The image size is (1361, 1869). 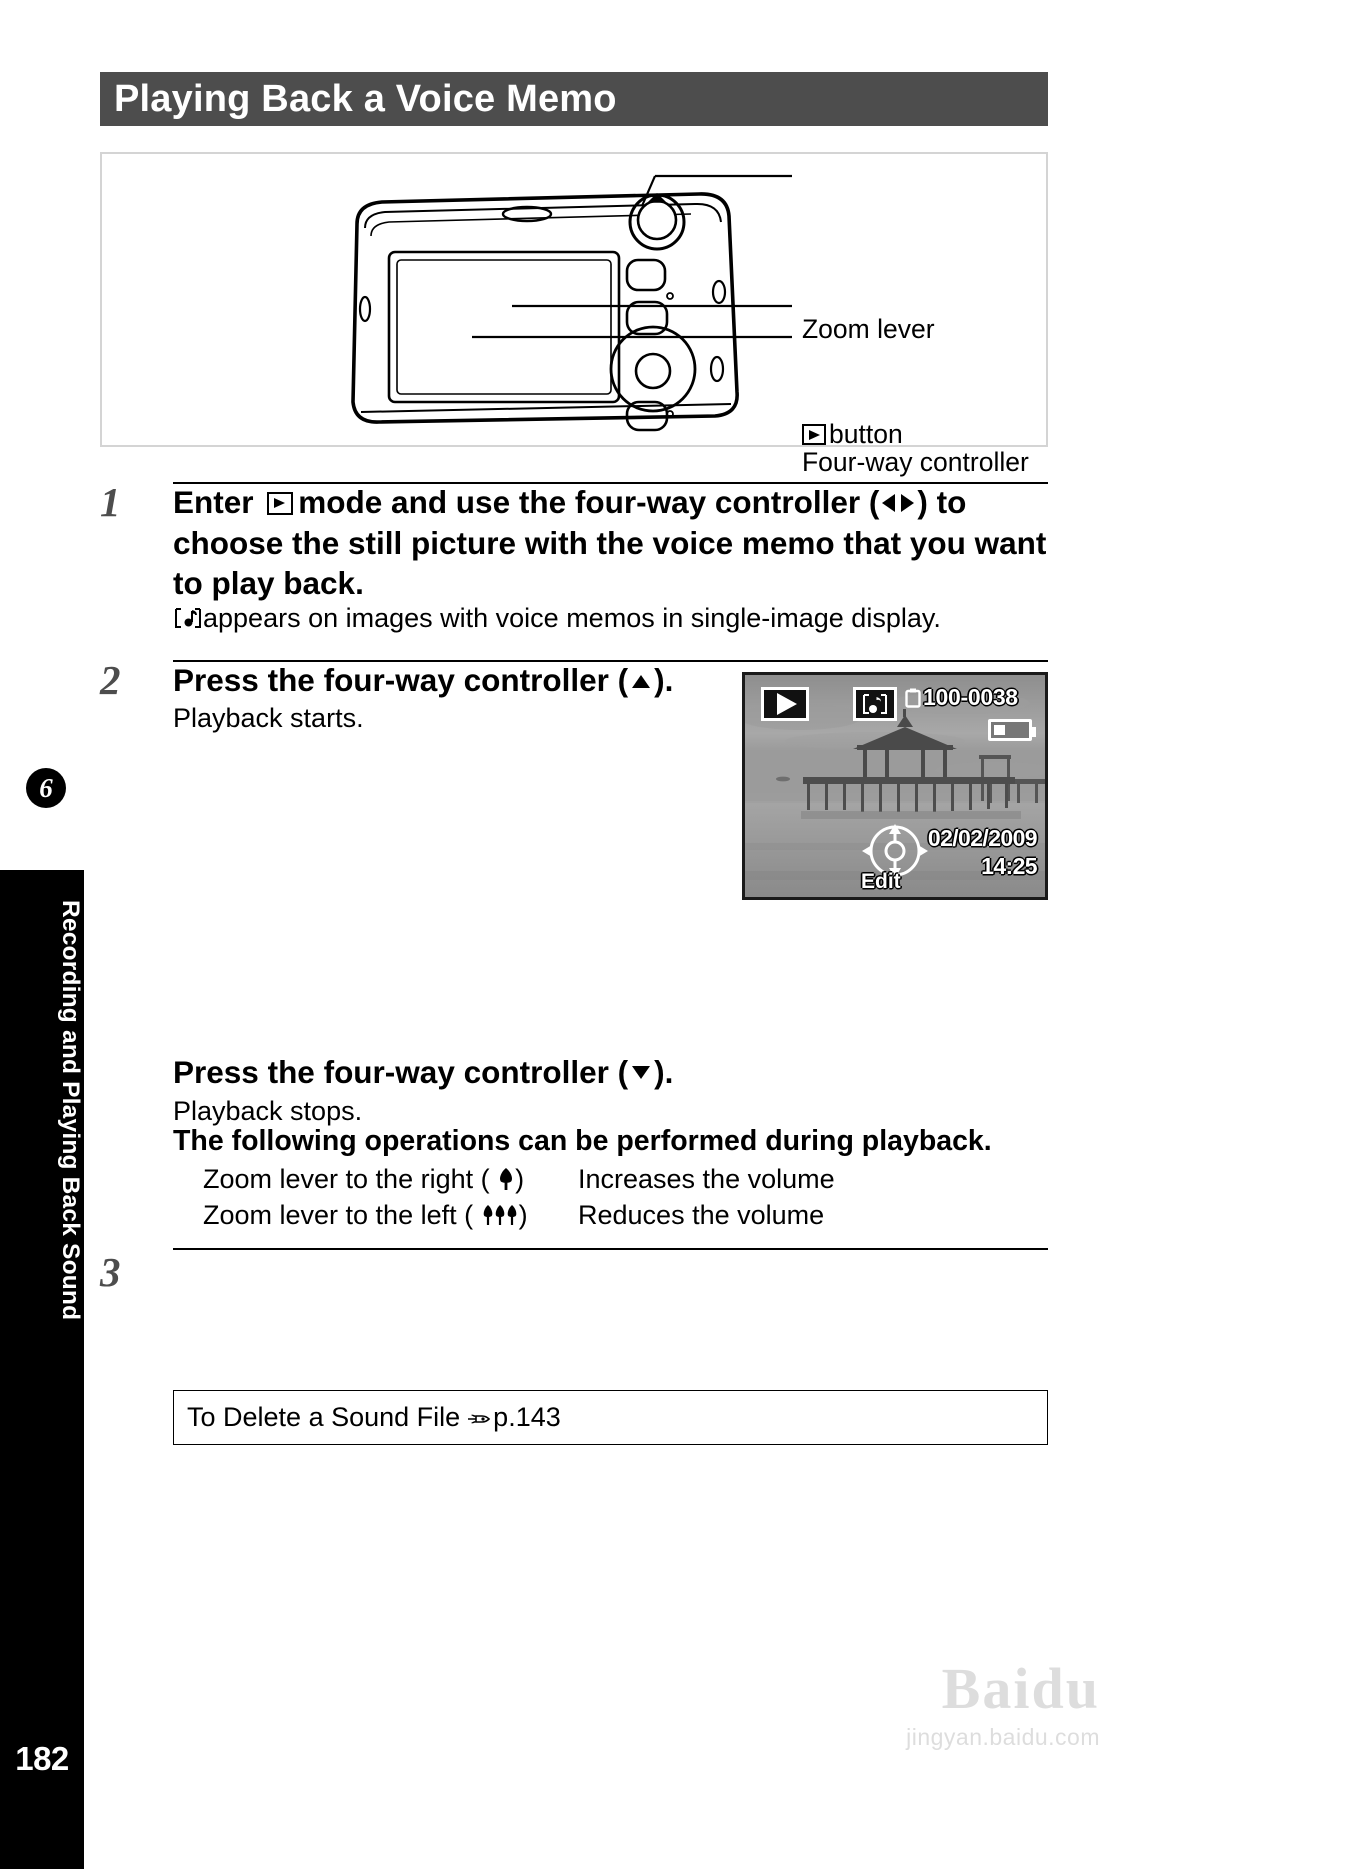 I want to click on callout-playback-label: button, so click(x=866, y=434).